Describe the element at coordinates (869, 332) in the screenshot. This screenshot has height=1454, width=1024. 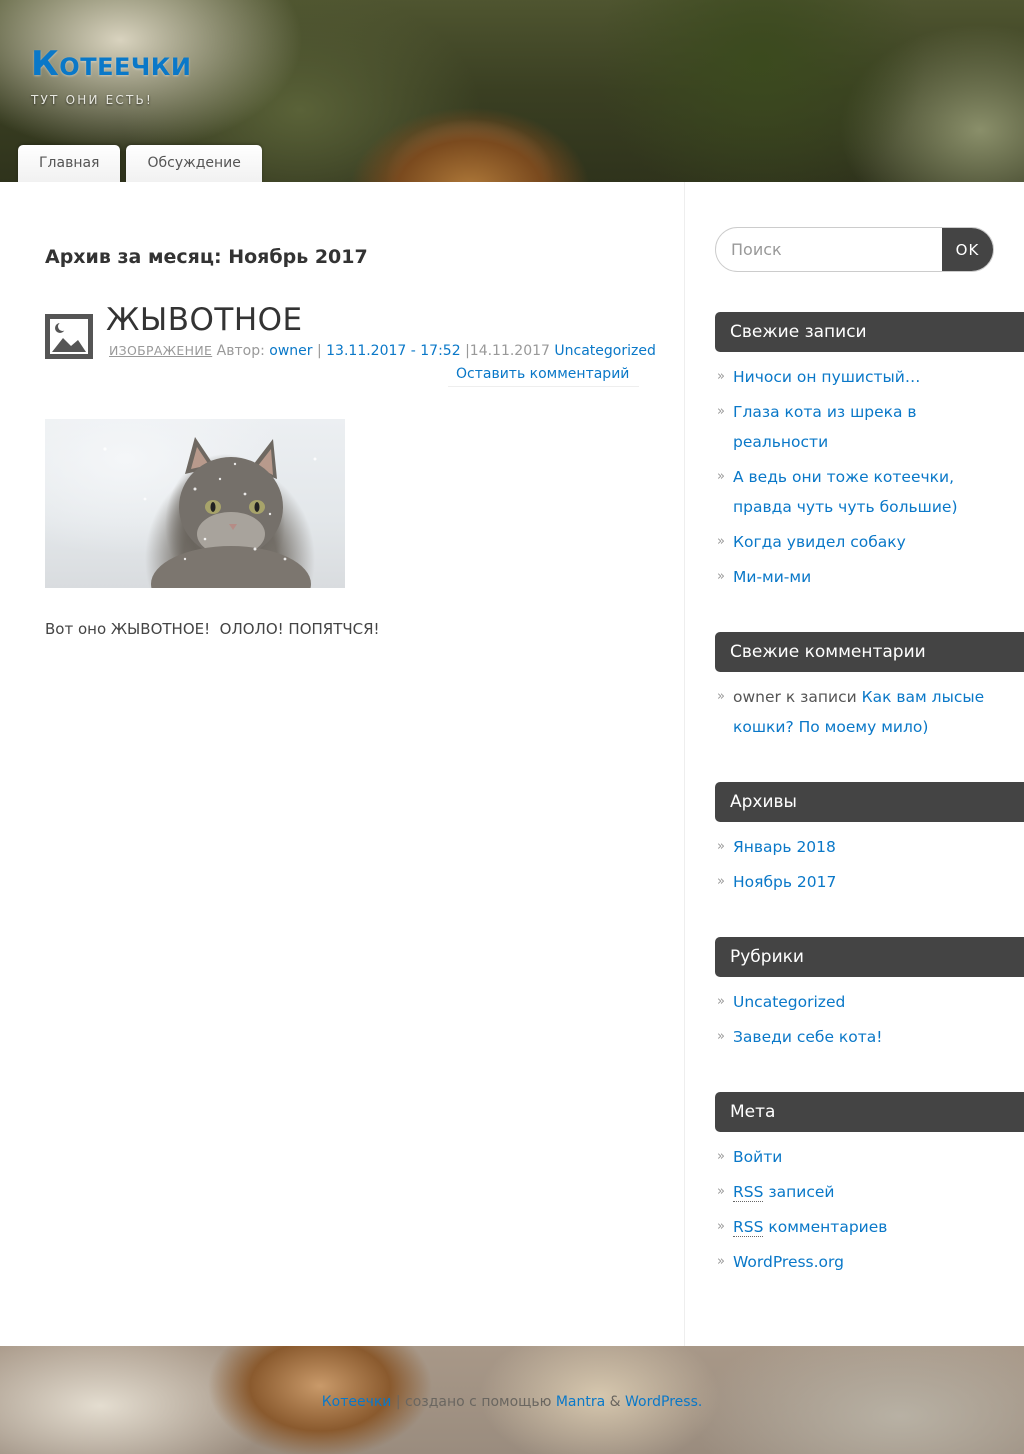
I see `widget-title-recent-posts: Свежие записи` at that location.